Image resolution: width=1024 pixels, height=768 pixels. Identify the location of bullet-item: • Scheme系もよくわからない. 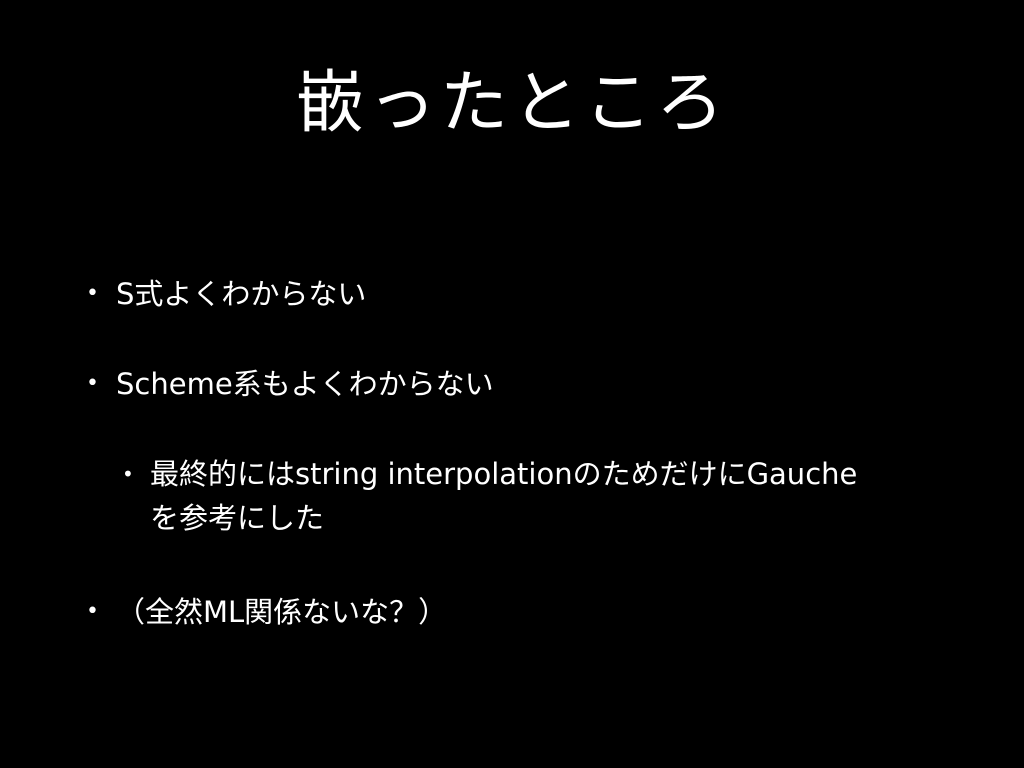
(290, 384).